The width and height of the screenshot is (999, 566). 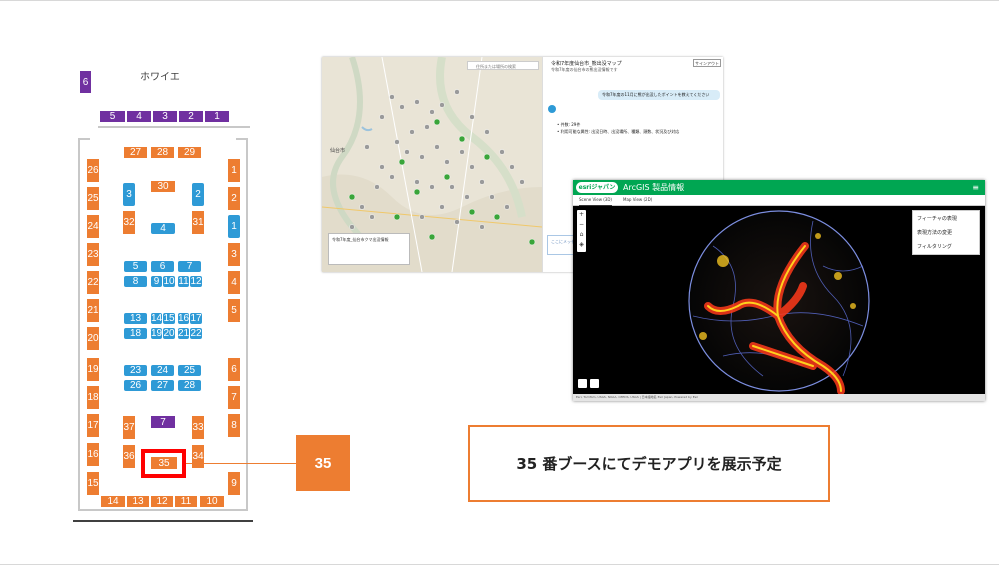 What do you see at coordinates (156, 333) in the screenshot?
I see `booth-i19: 19` at bounding box center [156, 333].